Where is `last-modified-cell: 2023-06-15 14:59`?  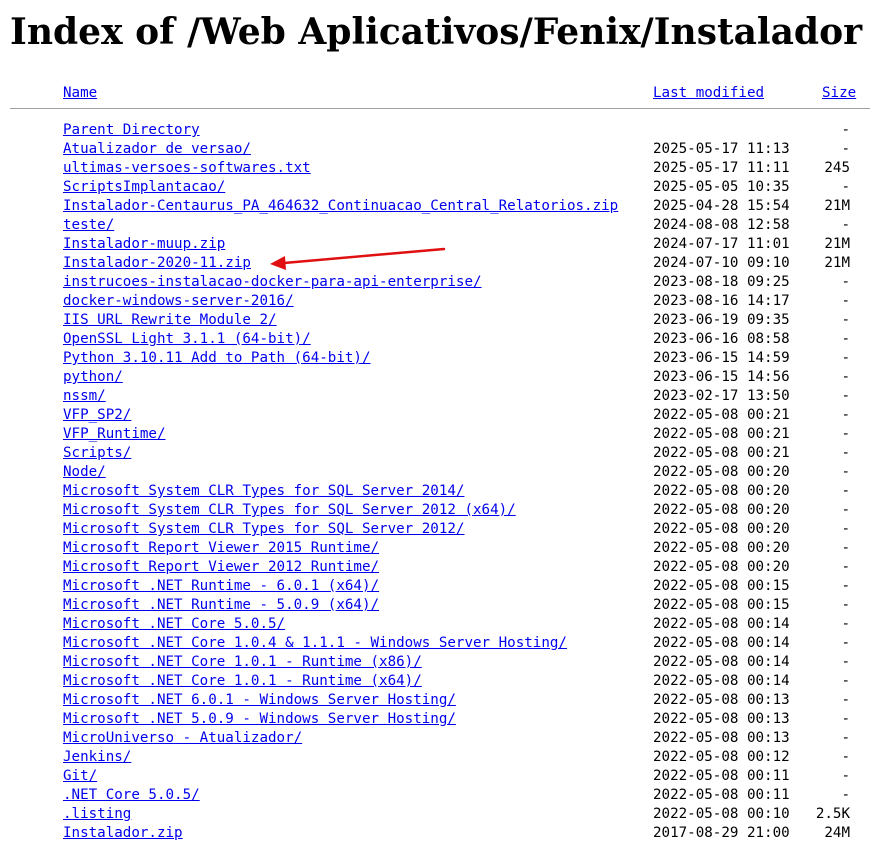 last-modified-cell: 2023-06-15 14:59 is located at coordinates (721, 358).